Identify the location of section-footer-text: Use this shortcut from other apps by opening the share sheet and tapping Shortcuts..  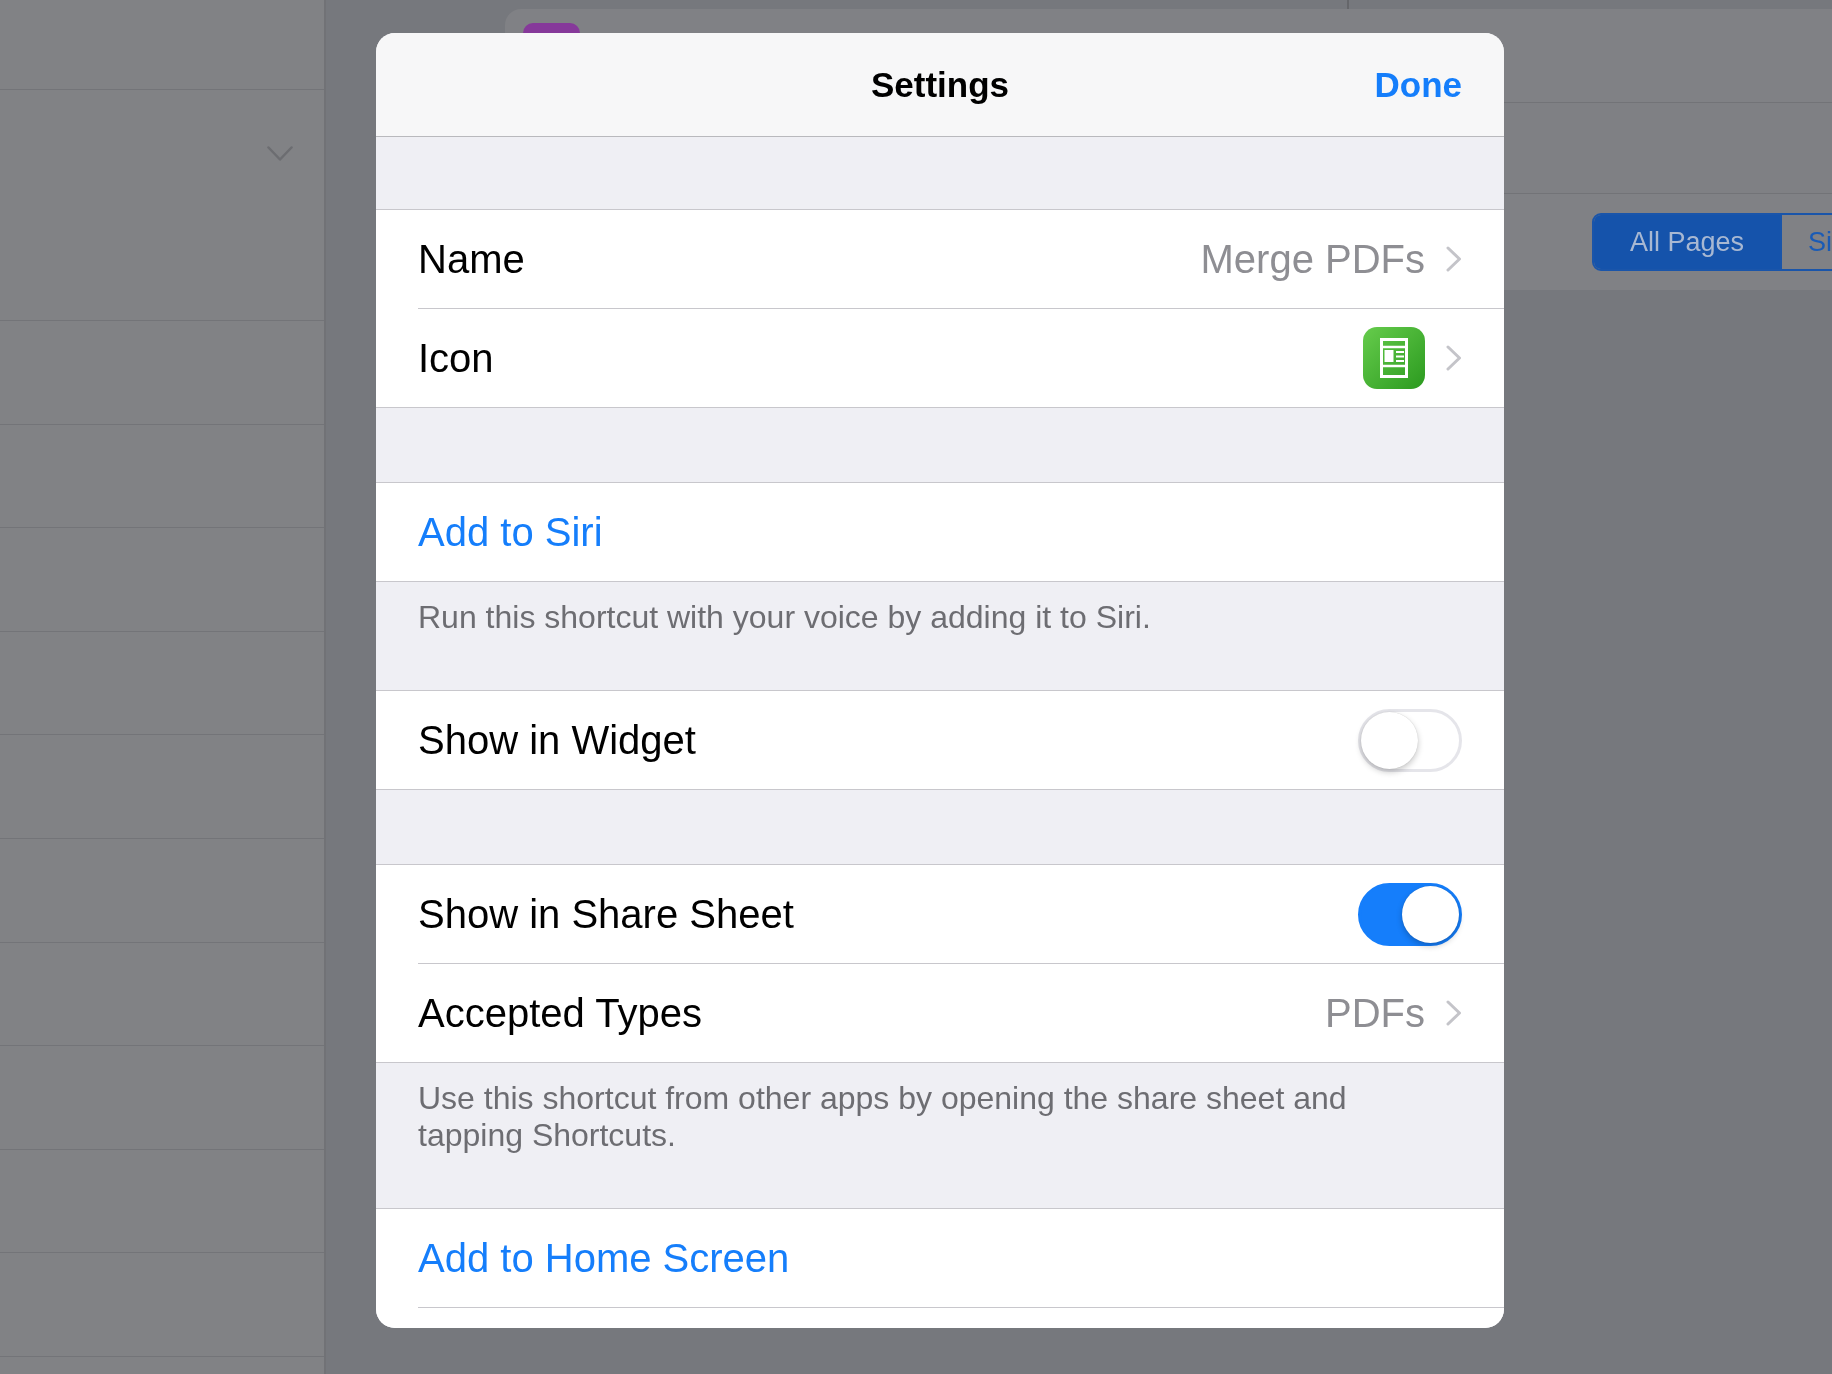
(883, 1117).